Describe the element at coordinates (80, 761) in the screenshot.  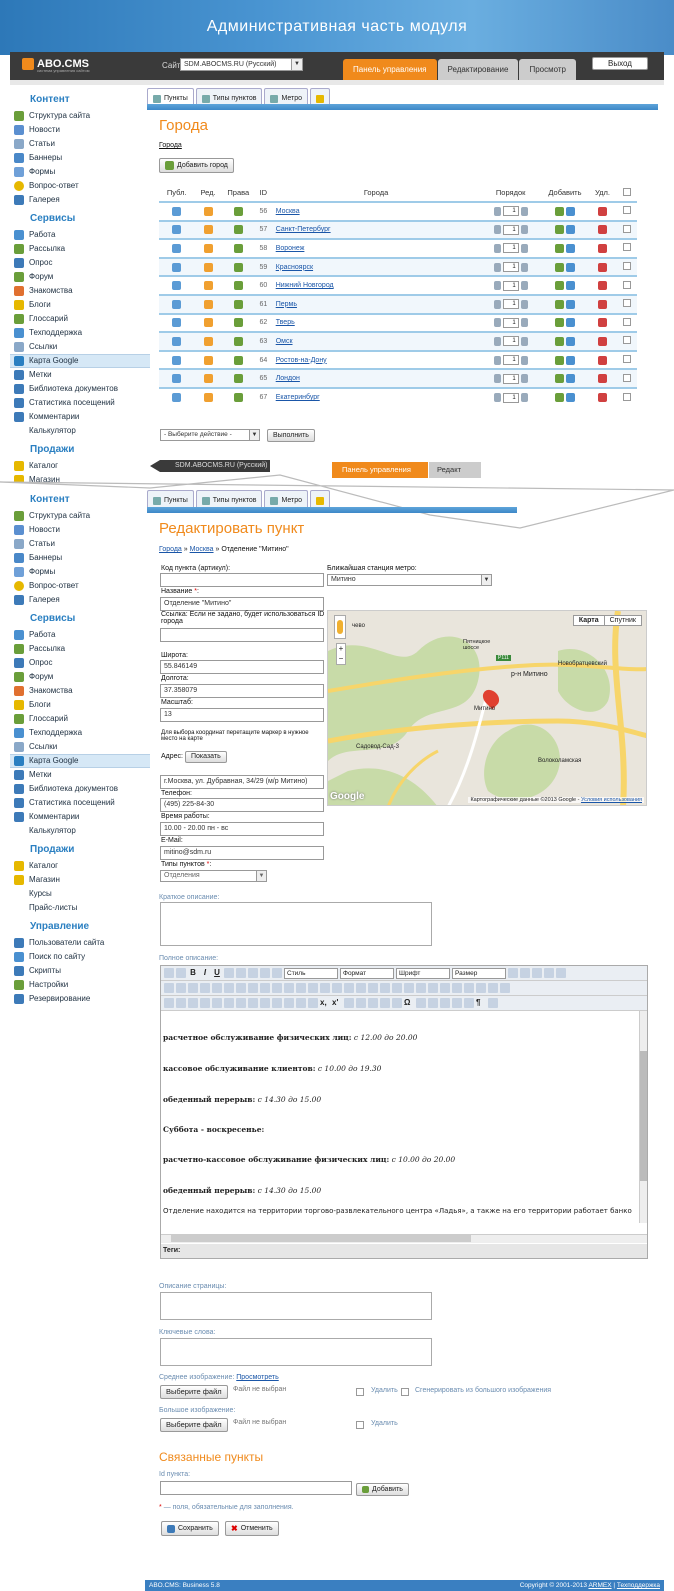
I see `sidebar-item-google-map: Карта Google` at that location.